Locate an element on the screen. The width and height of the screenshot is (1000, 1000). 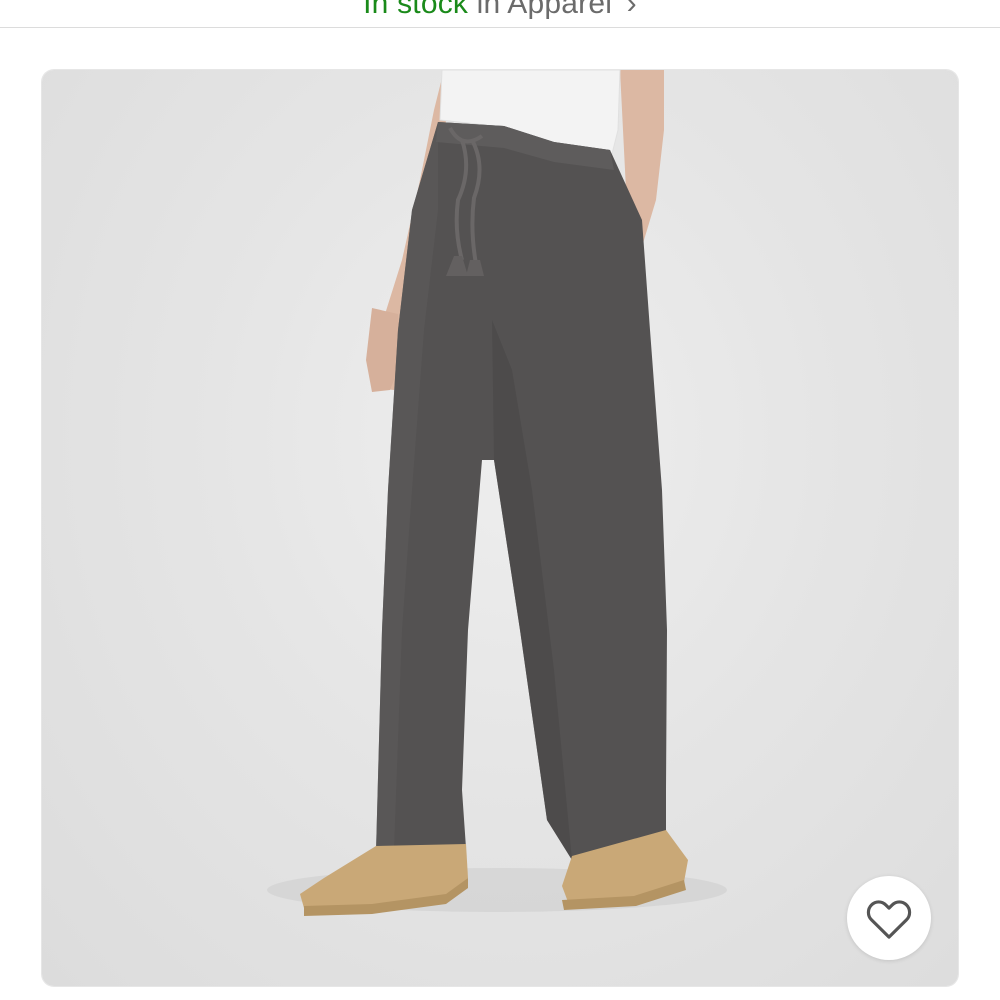
availability-link: In stock in Apparel › is located at coordinates (500, 11).